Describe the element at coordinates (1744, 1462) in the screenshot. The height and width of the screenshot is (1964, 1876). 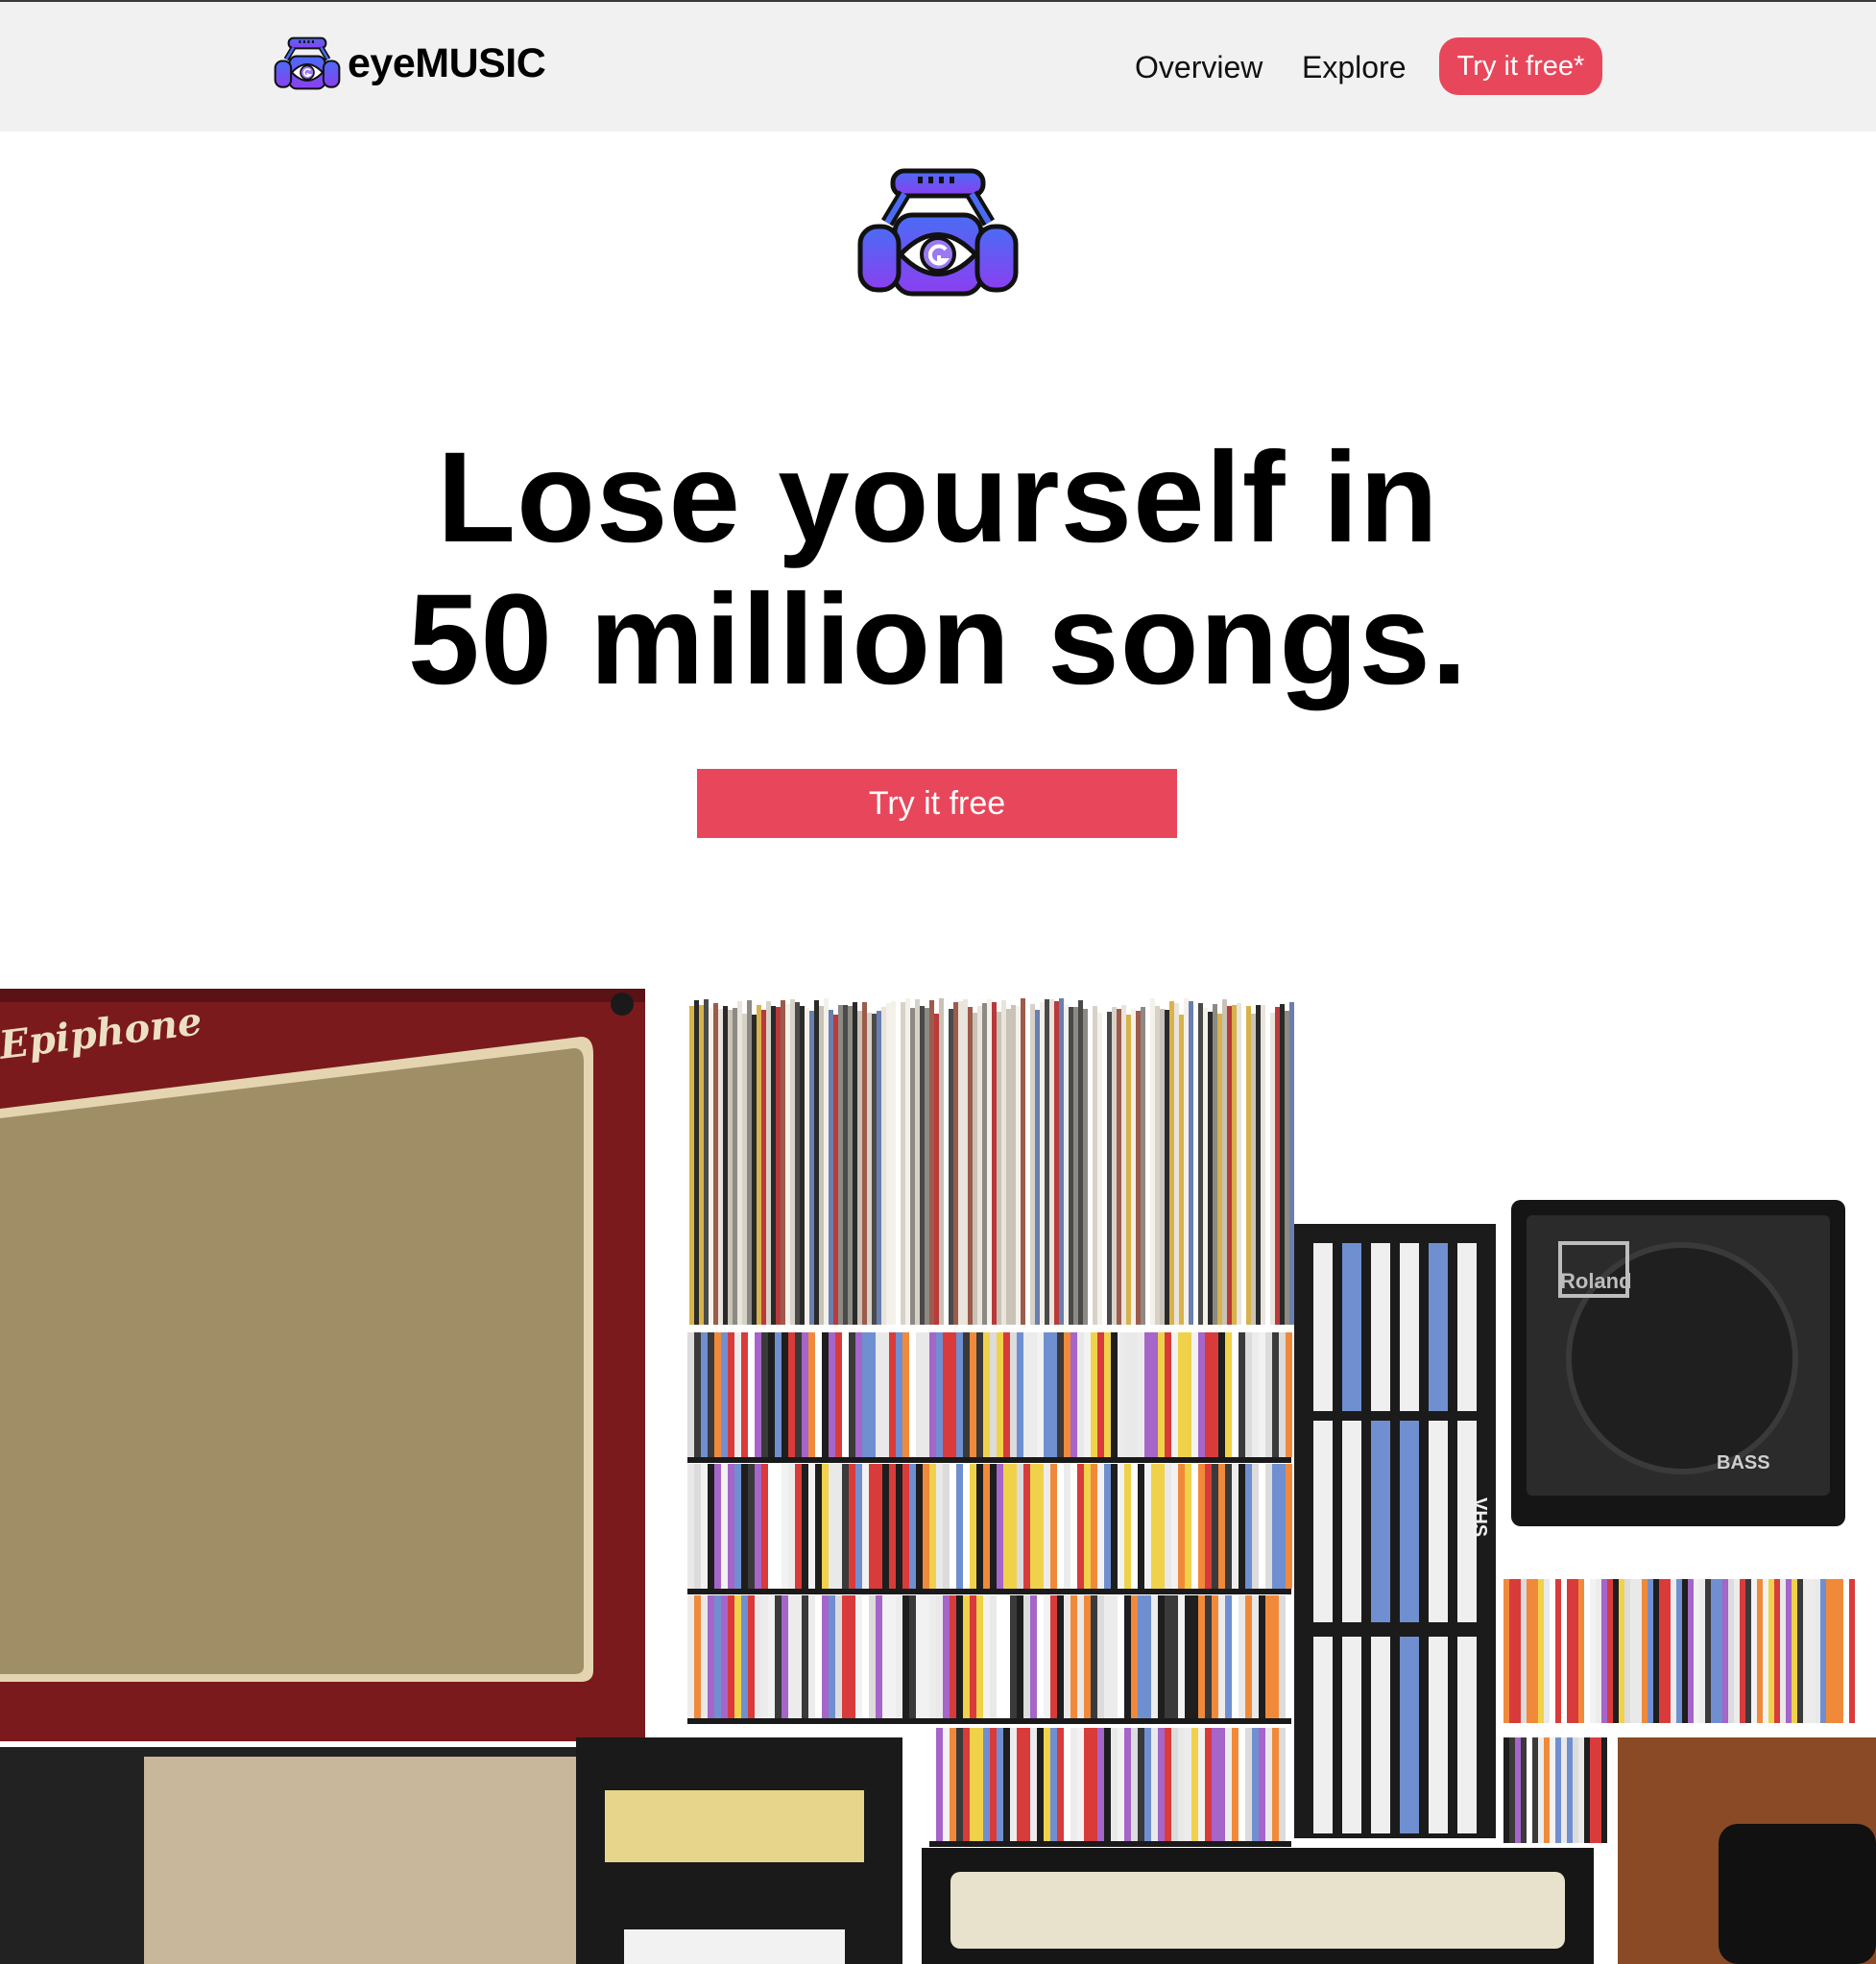
I see `svg-text: BASS` at that location.